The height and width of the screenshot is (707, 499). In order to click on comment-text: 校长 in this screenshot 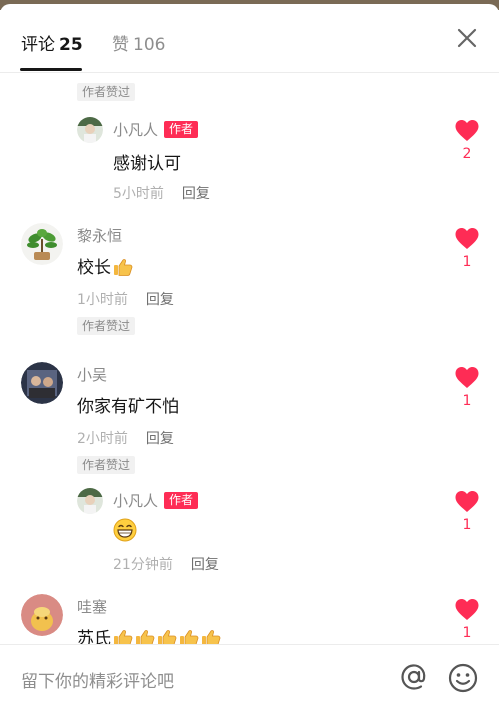, I will do `click(105, 265)`.